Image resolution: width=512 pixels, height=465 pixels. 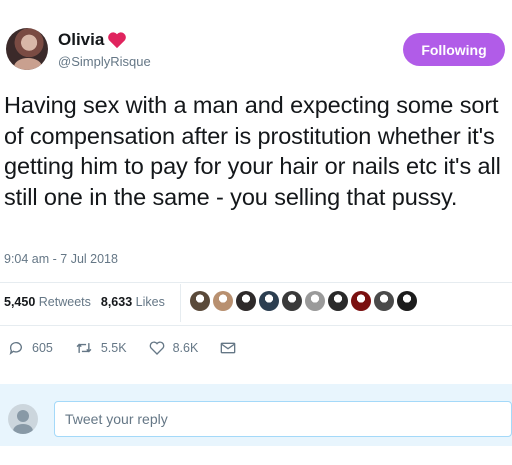 What do you see at coordinates (84, 348) in the screenshot?
I see `retweet-icon` at bounding box center [84, 348].